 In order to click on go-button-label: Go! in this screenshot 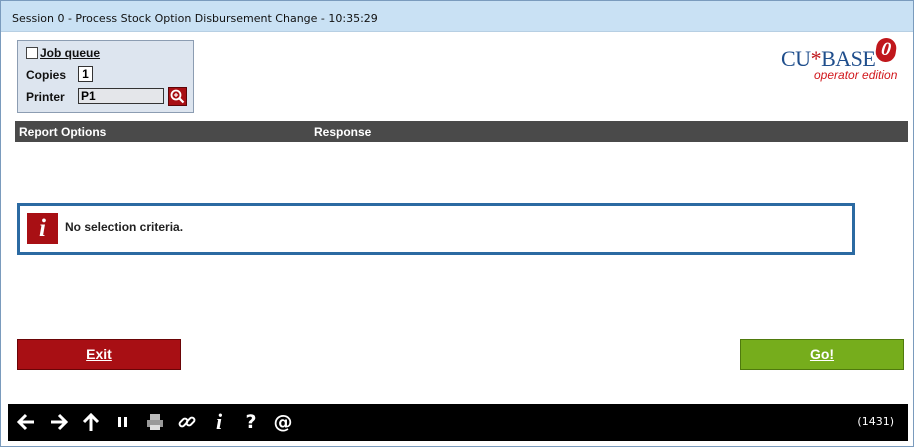, I will do `click(822, 354)`.